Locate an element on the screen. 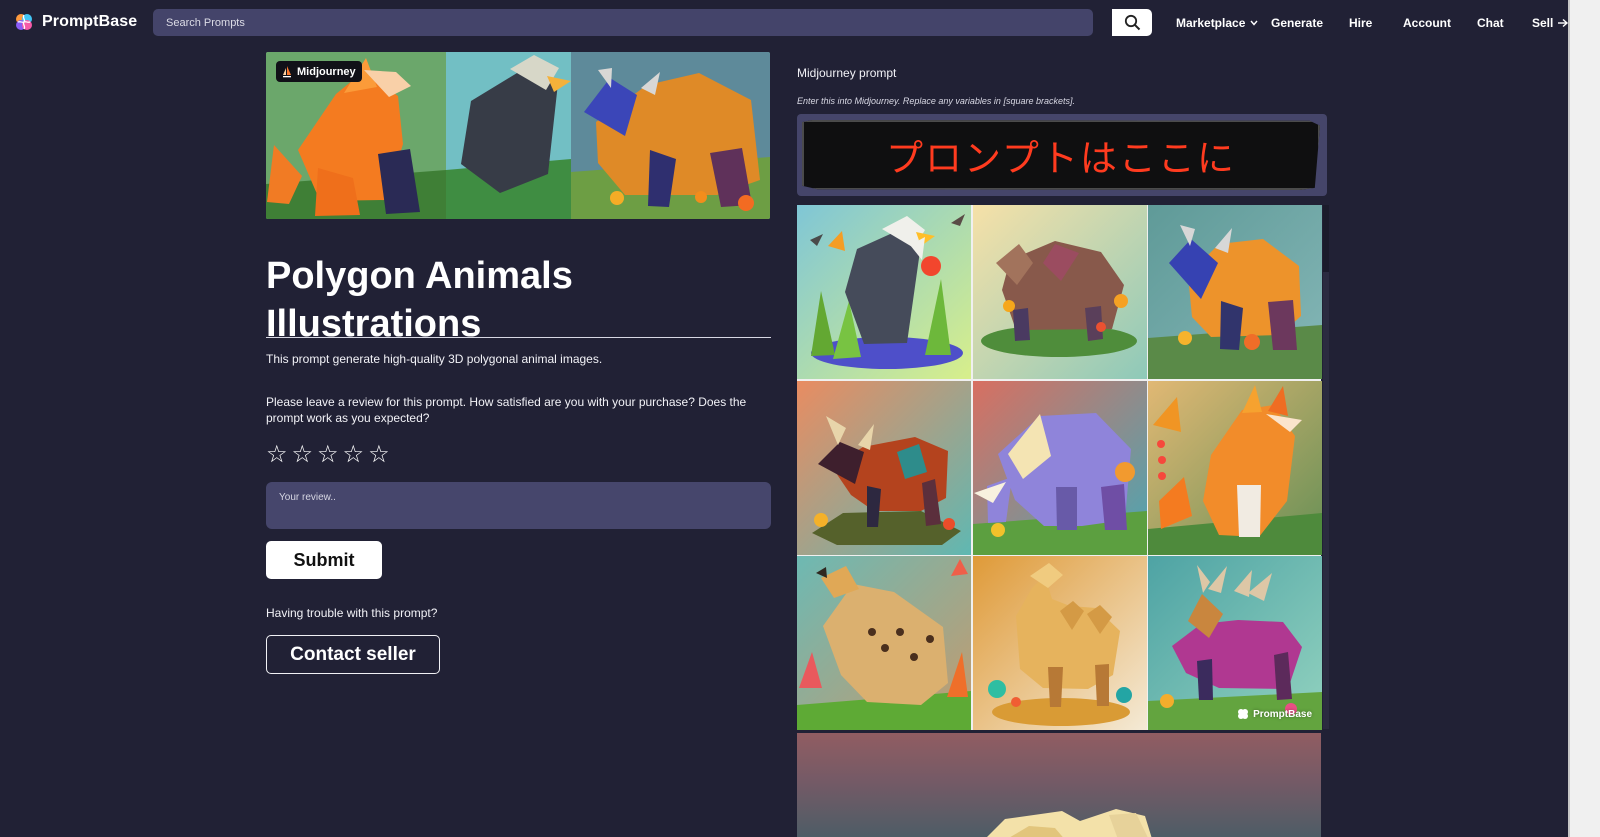 This screenshot has height=837, width=1600. nav-account-label: Account is located at coordinates (1427, 23).